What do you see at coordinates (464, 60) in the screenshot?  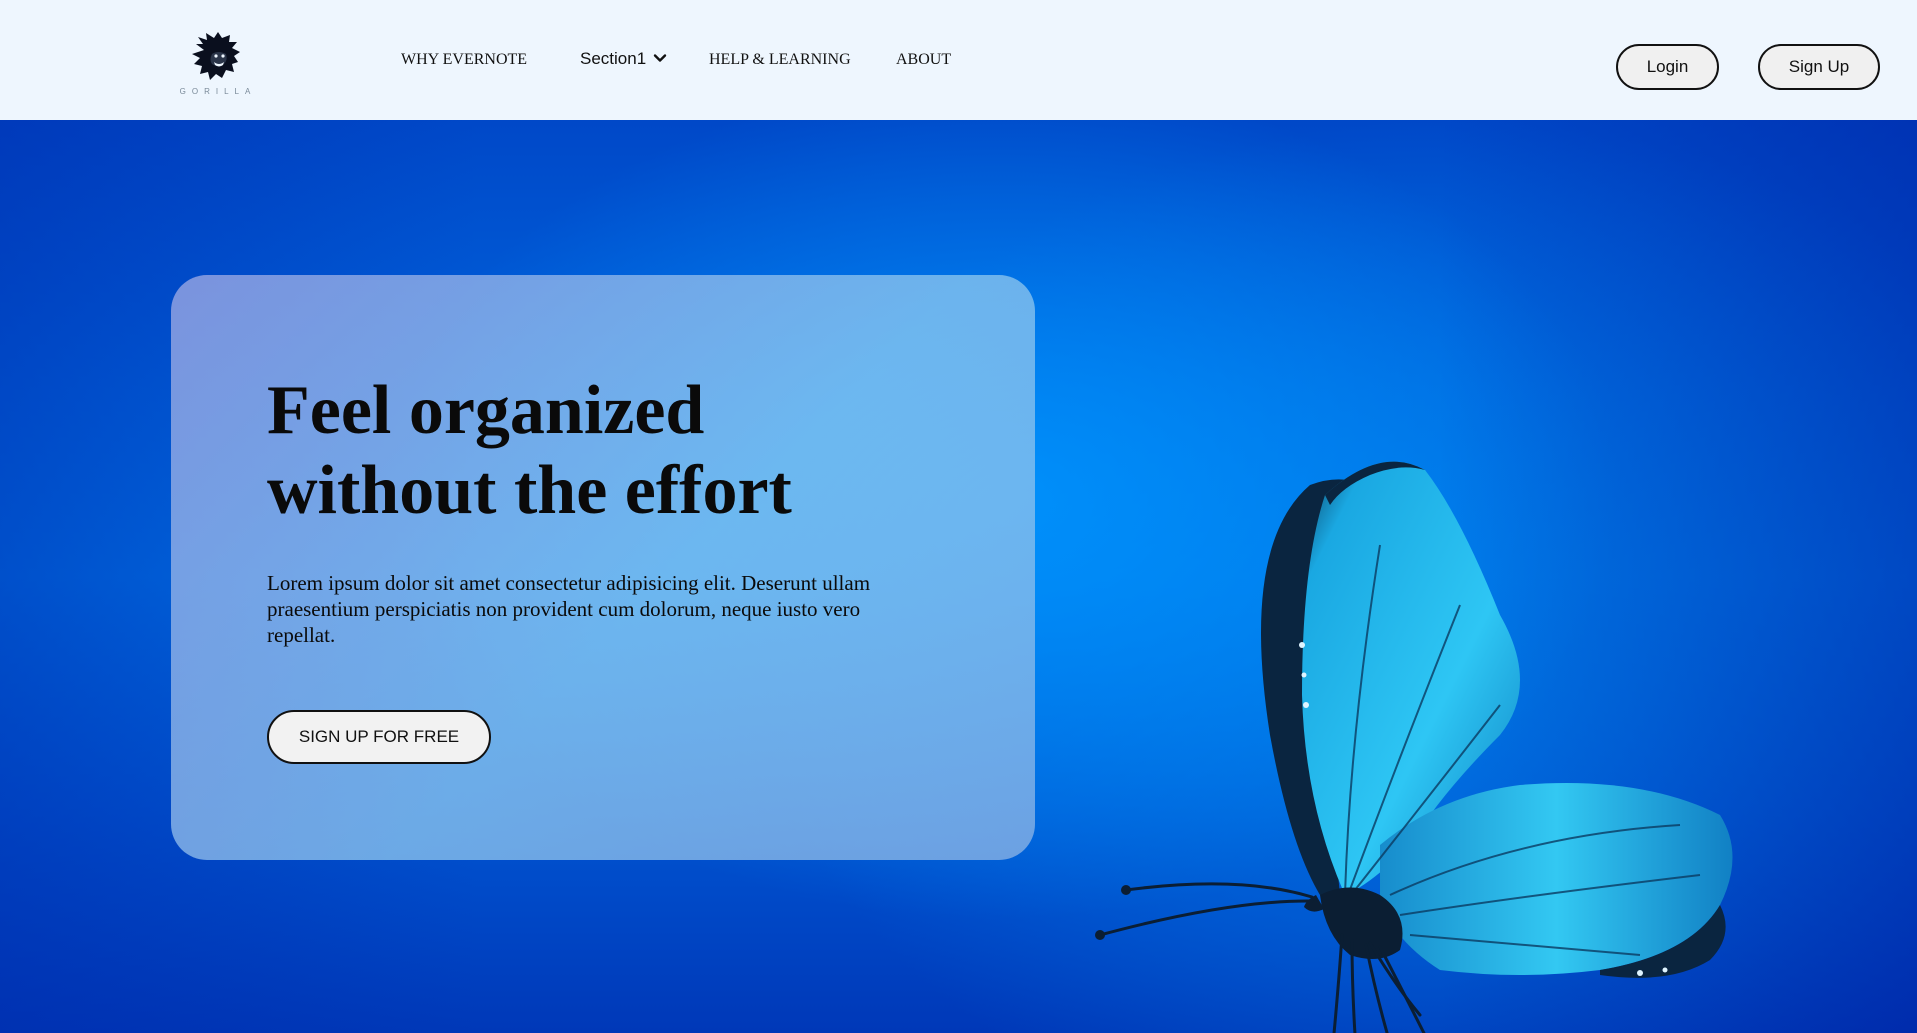 I see `nav-link-why-evernote: WHY EVERNOTE` at bounding box center [464, 60].